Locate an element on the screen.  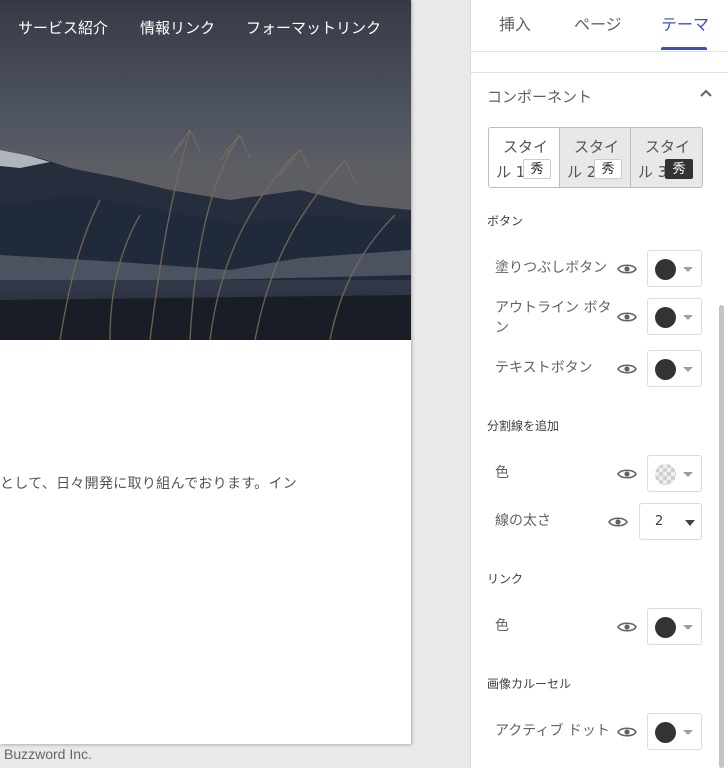
row-label-divider-thickness: 線の太さ is located at coordinates (523, 521).